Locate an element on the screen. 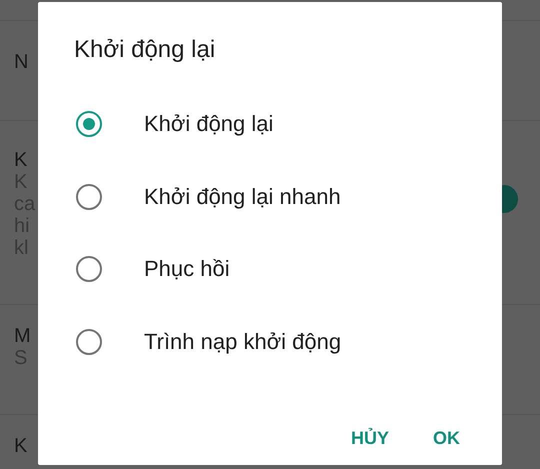  dialog-title: Khởi động lại is located at coordinates (145, 50).